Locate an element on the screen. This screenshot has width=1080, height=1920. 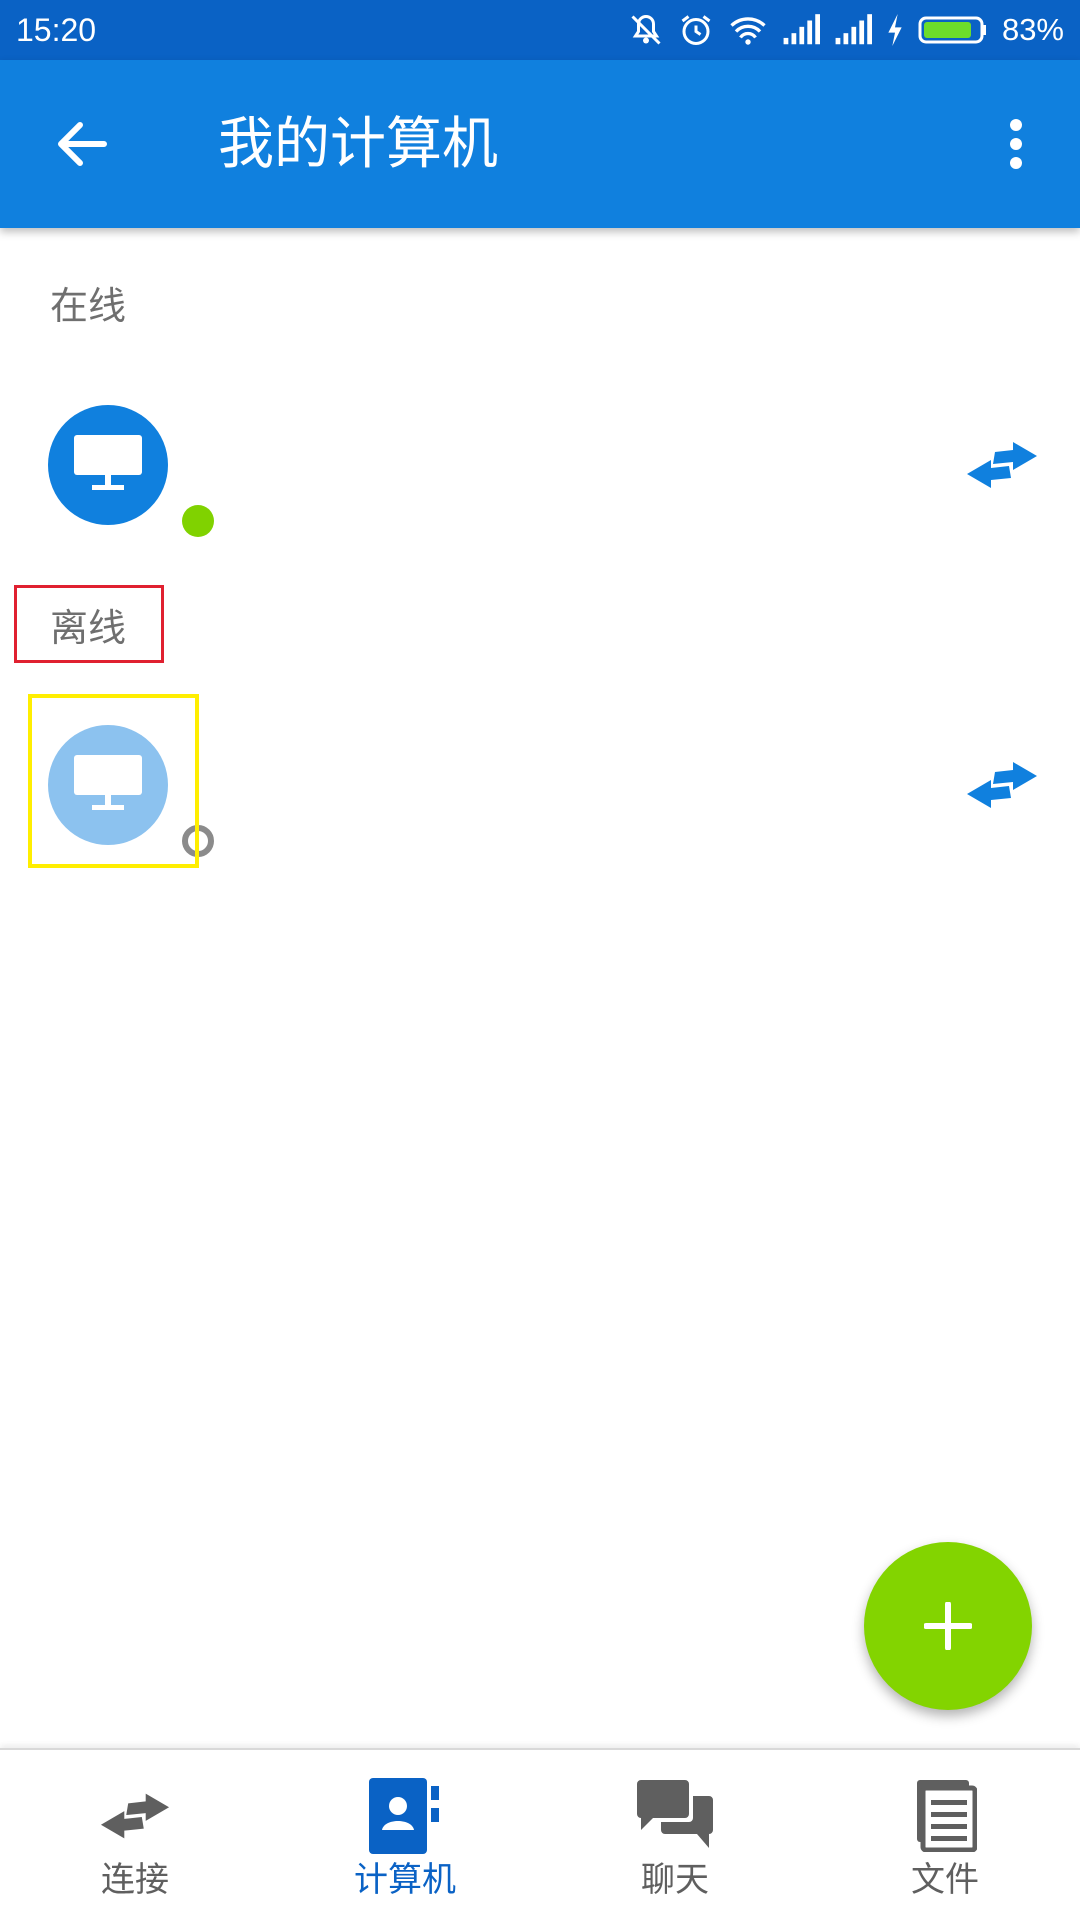
add-computer-button is located at coordinates (948, 1626).